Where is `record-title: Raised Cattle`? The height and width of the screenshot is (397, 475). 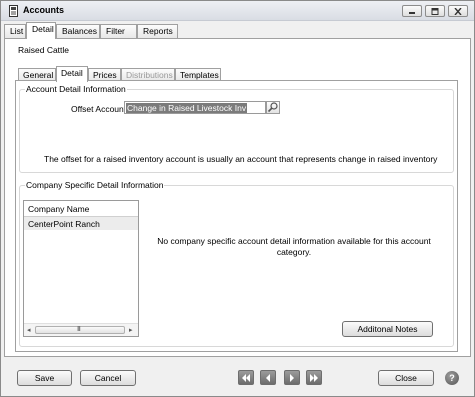
record-title: Raised Cattle is located at coordinates (44, 50).